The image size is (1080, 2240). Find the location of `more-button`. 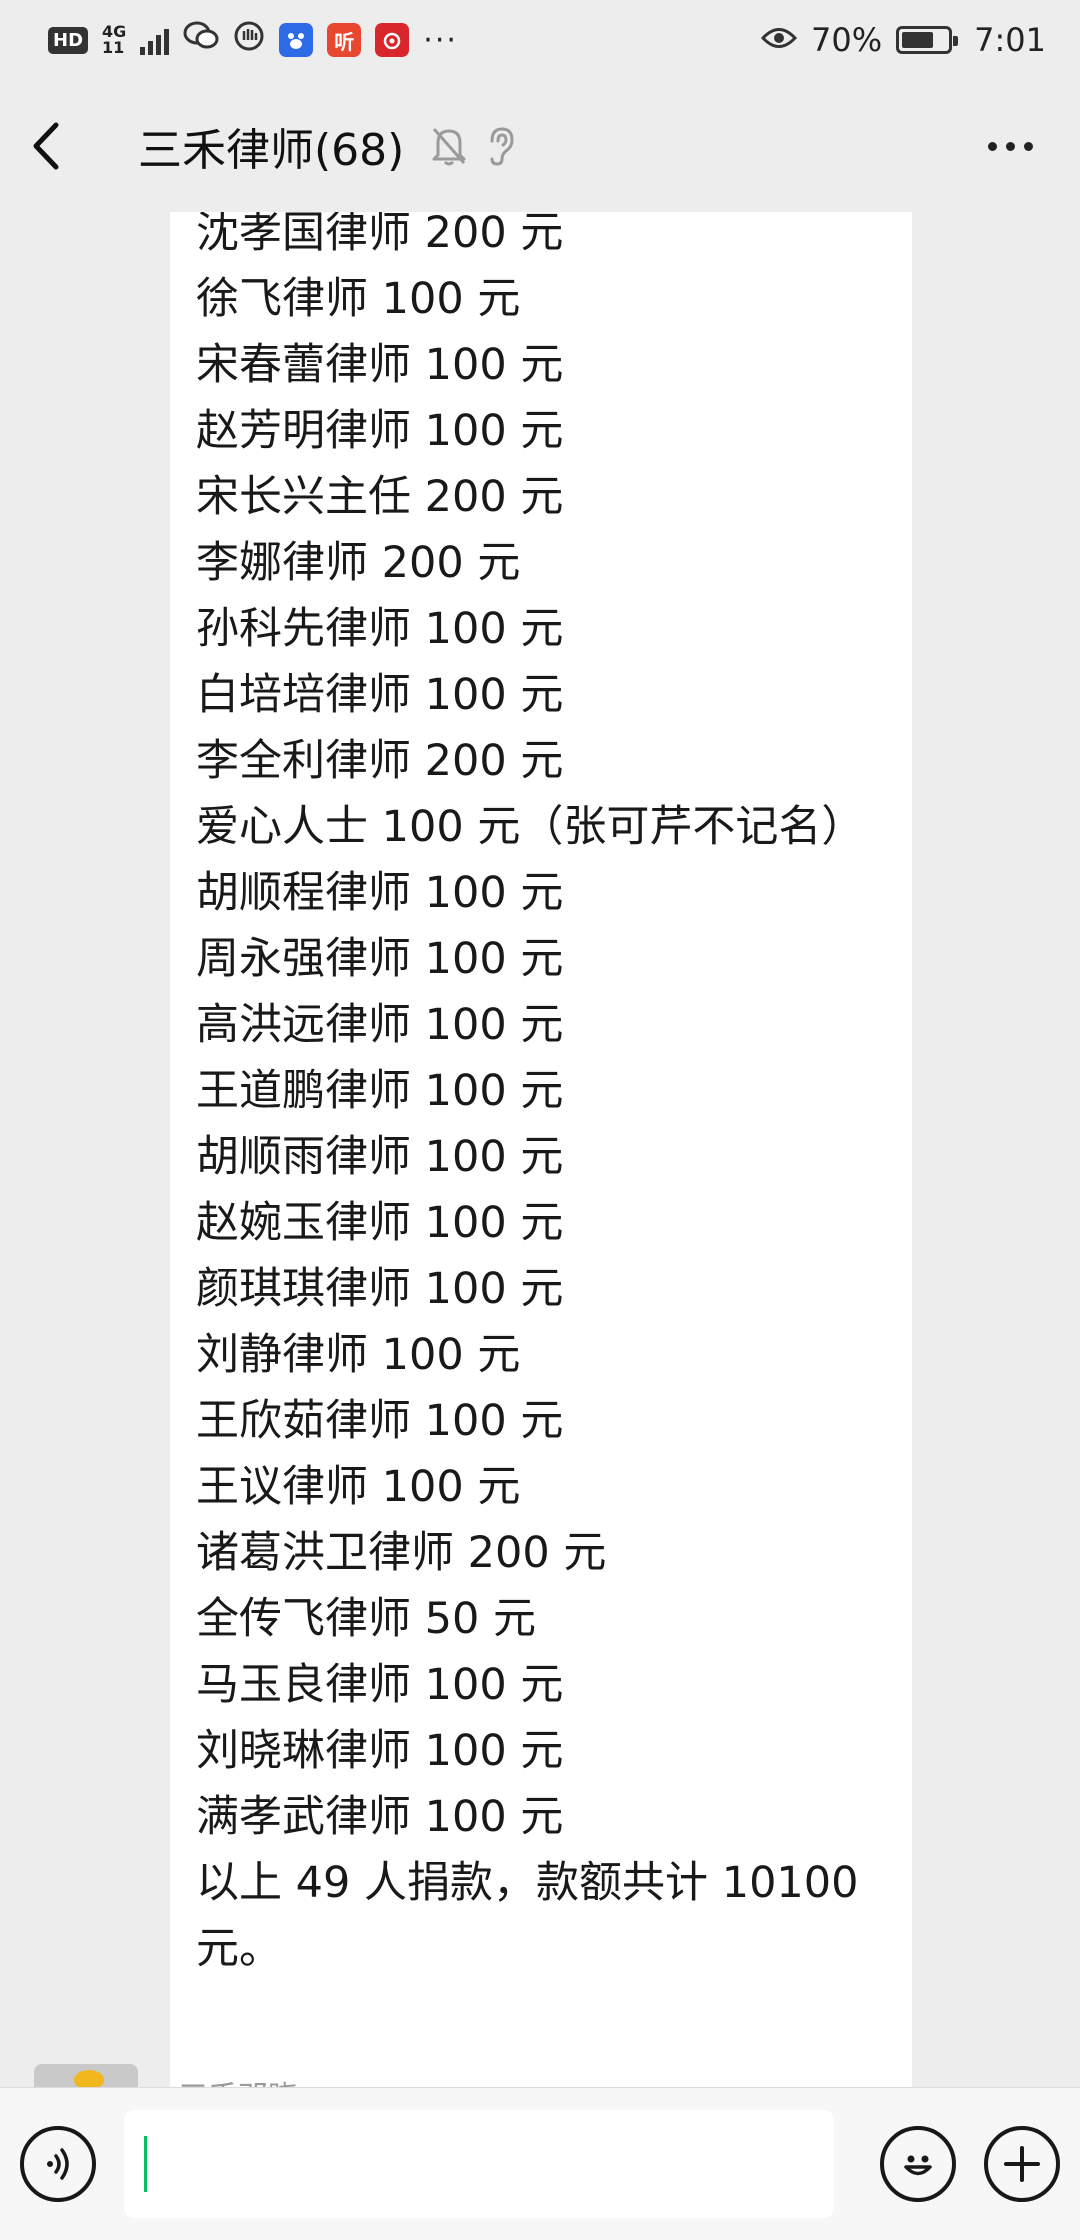

more-button is located at coordinates (1010, 146).